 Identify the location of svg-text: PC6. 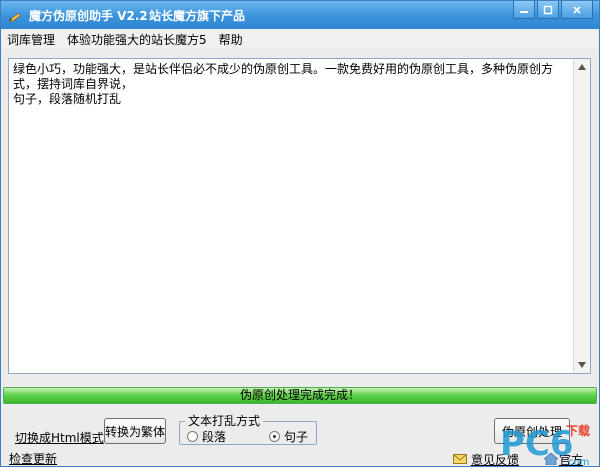
(537, 444).